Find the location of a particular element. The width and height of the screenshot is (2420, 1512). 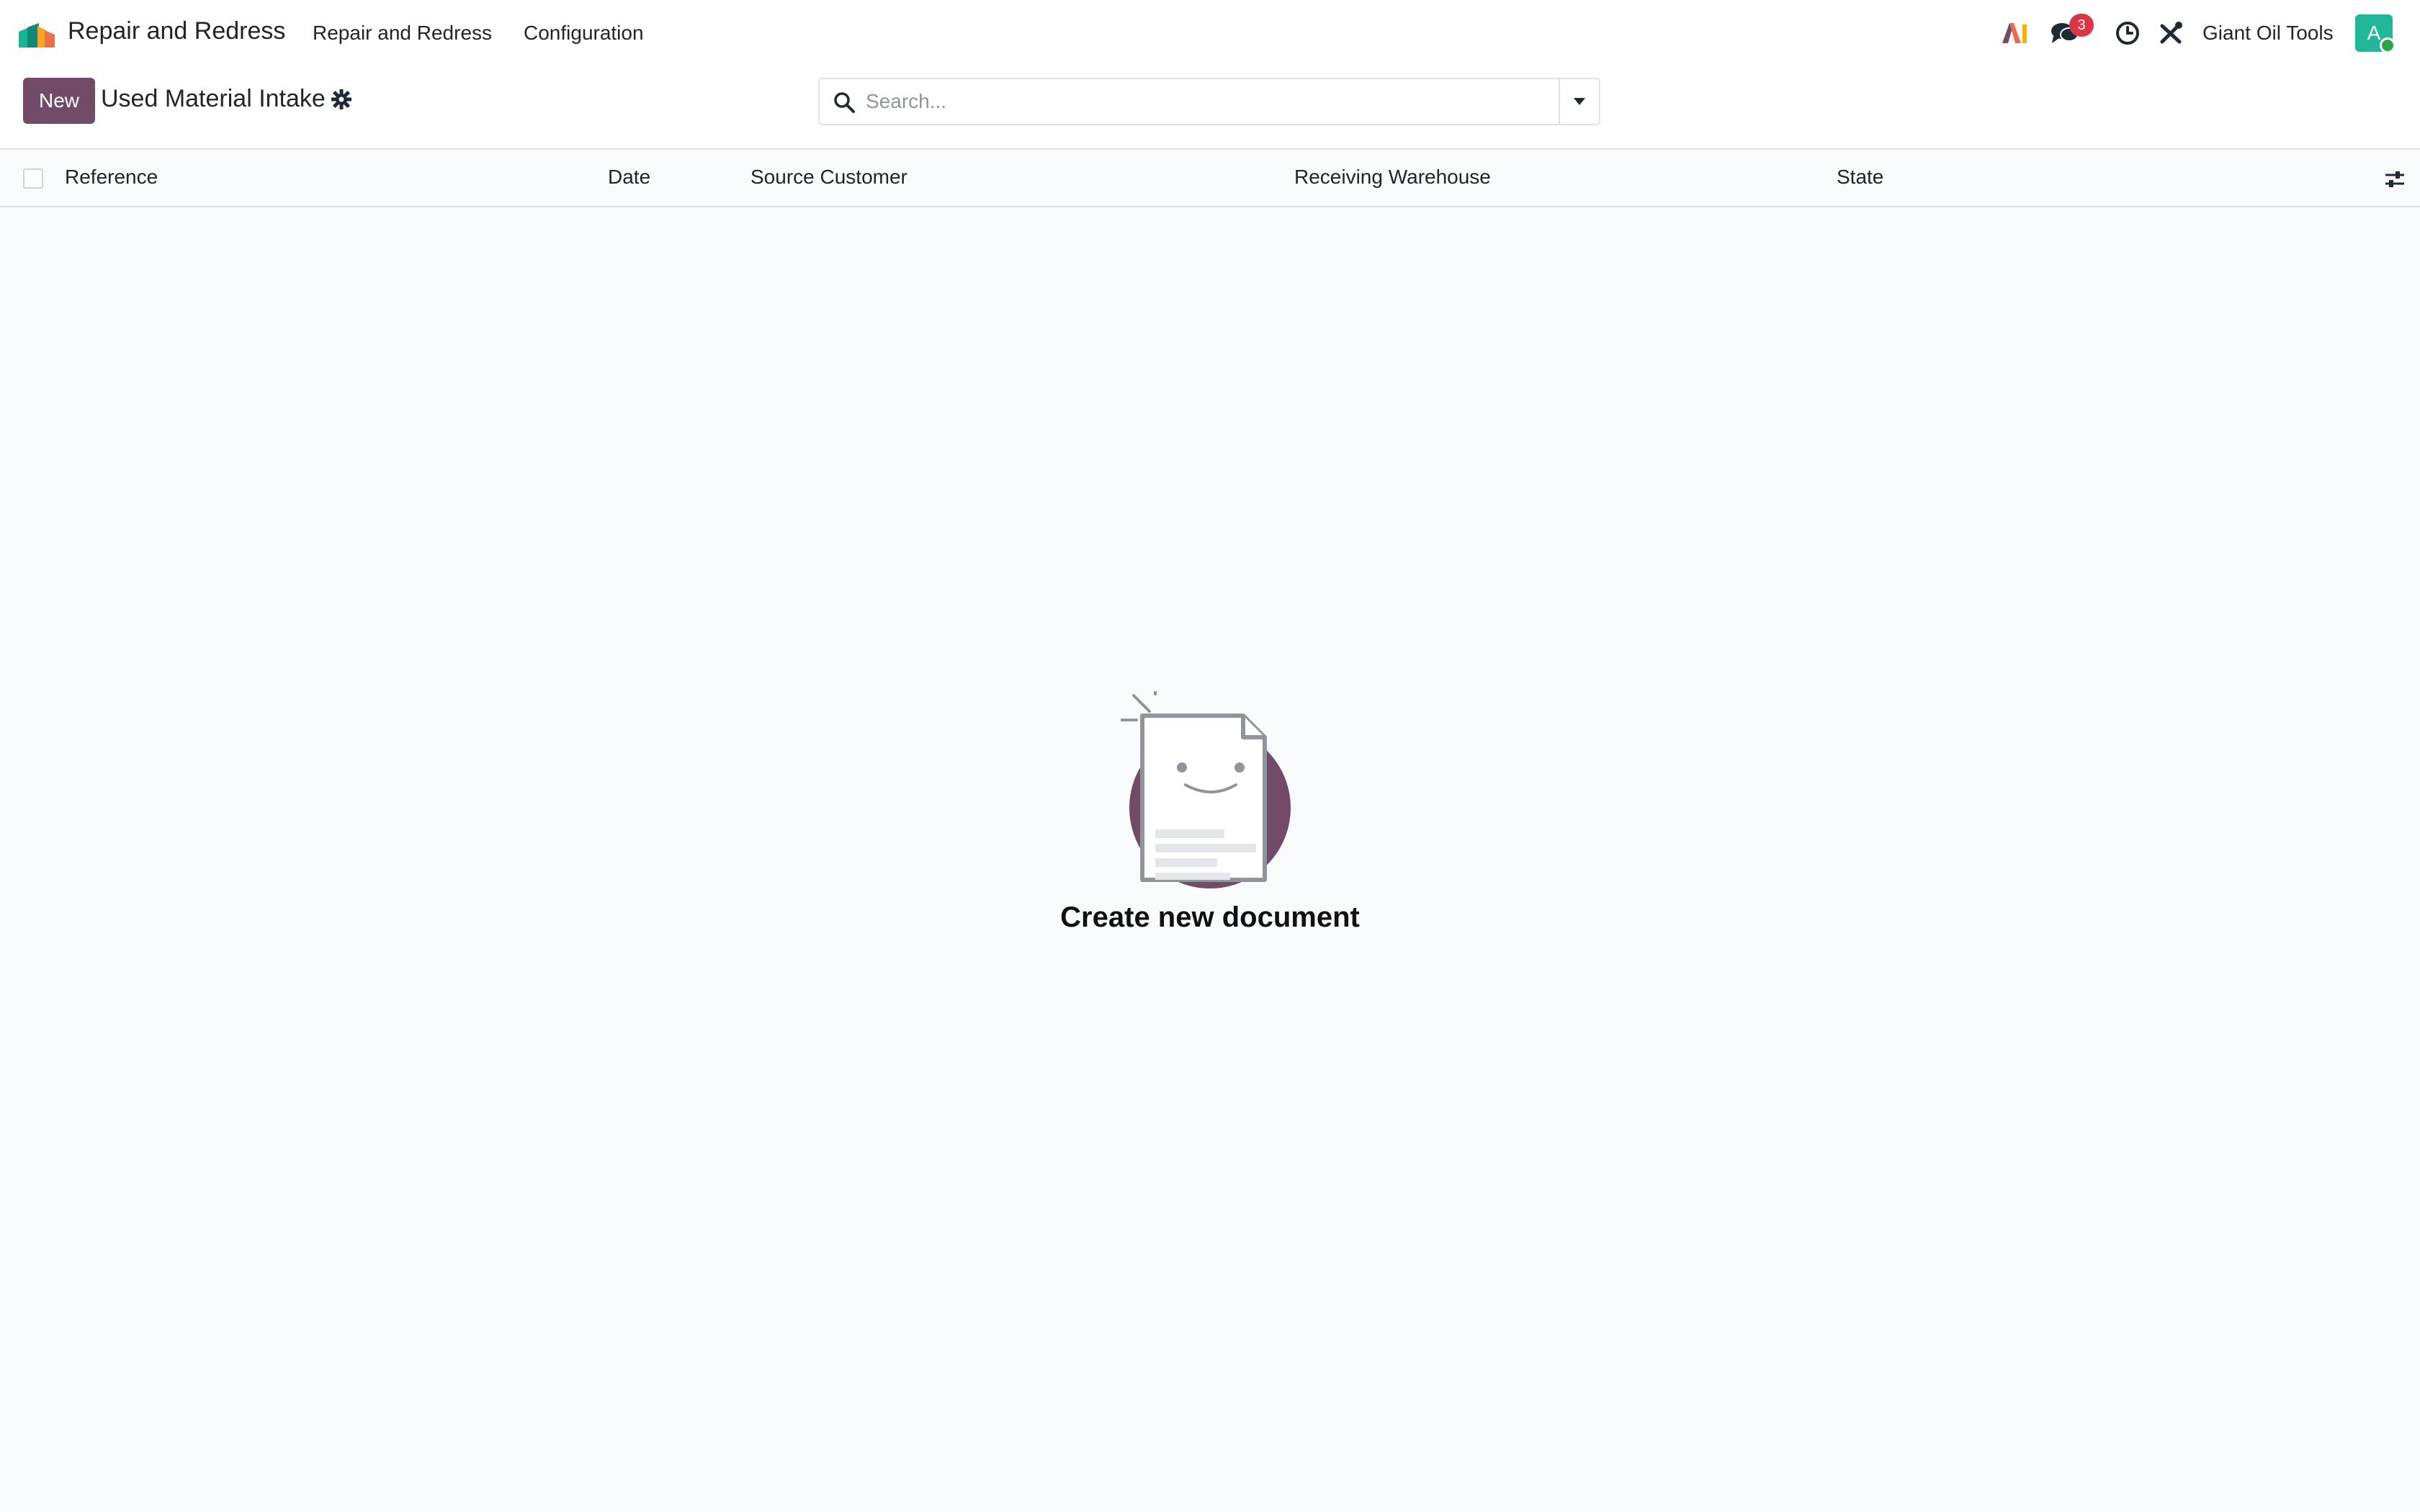

new-button: New is located at coordinates (59, 101).